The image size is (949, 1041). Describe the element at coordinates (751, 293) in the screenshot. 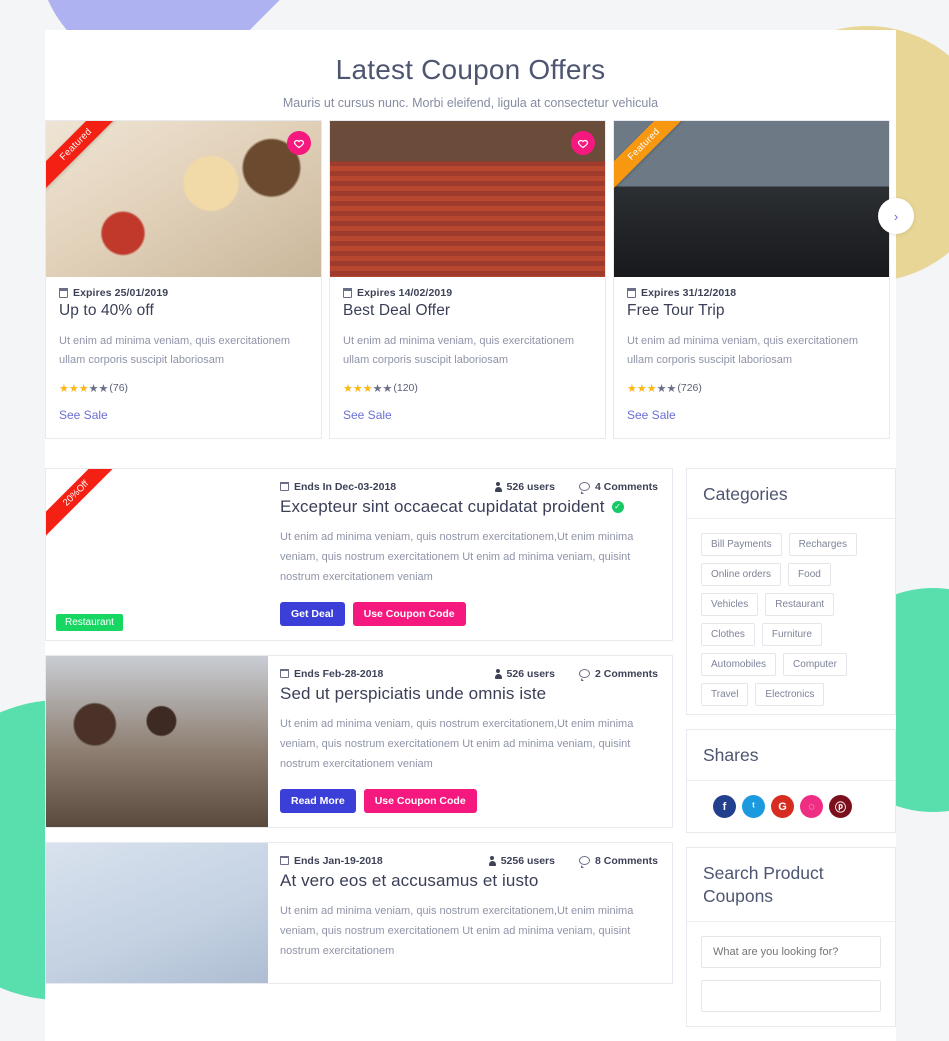

I see `offer-expiry: Expires 31/12/2018` at that location.